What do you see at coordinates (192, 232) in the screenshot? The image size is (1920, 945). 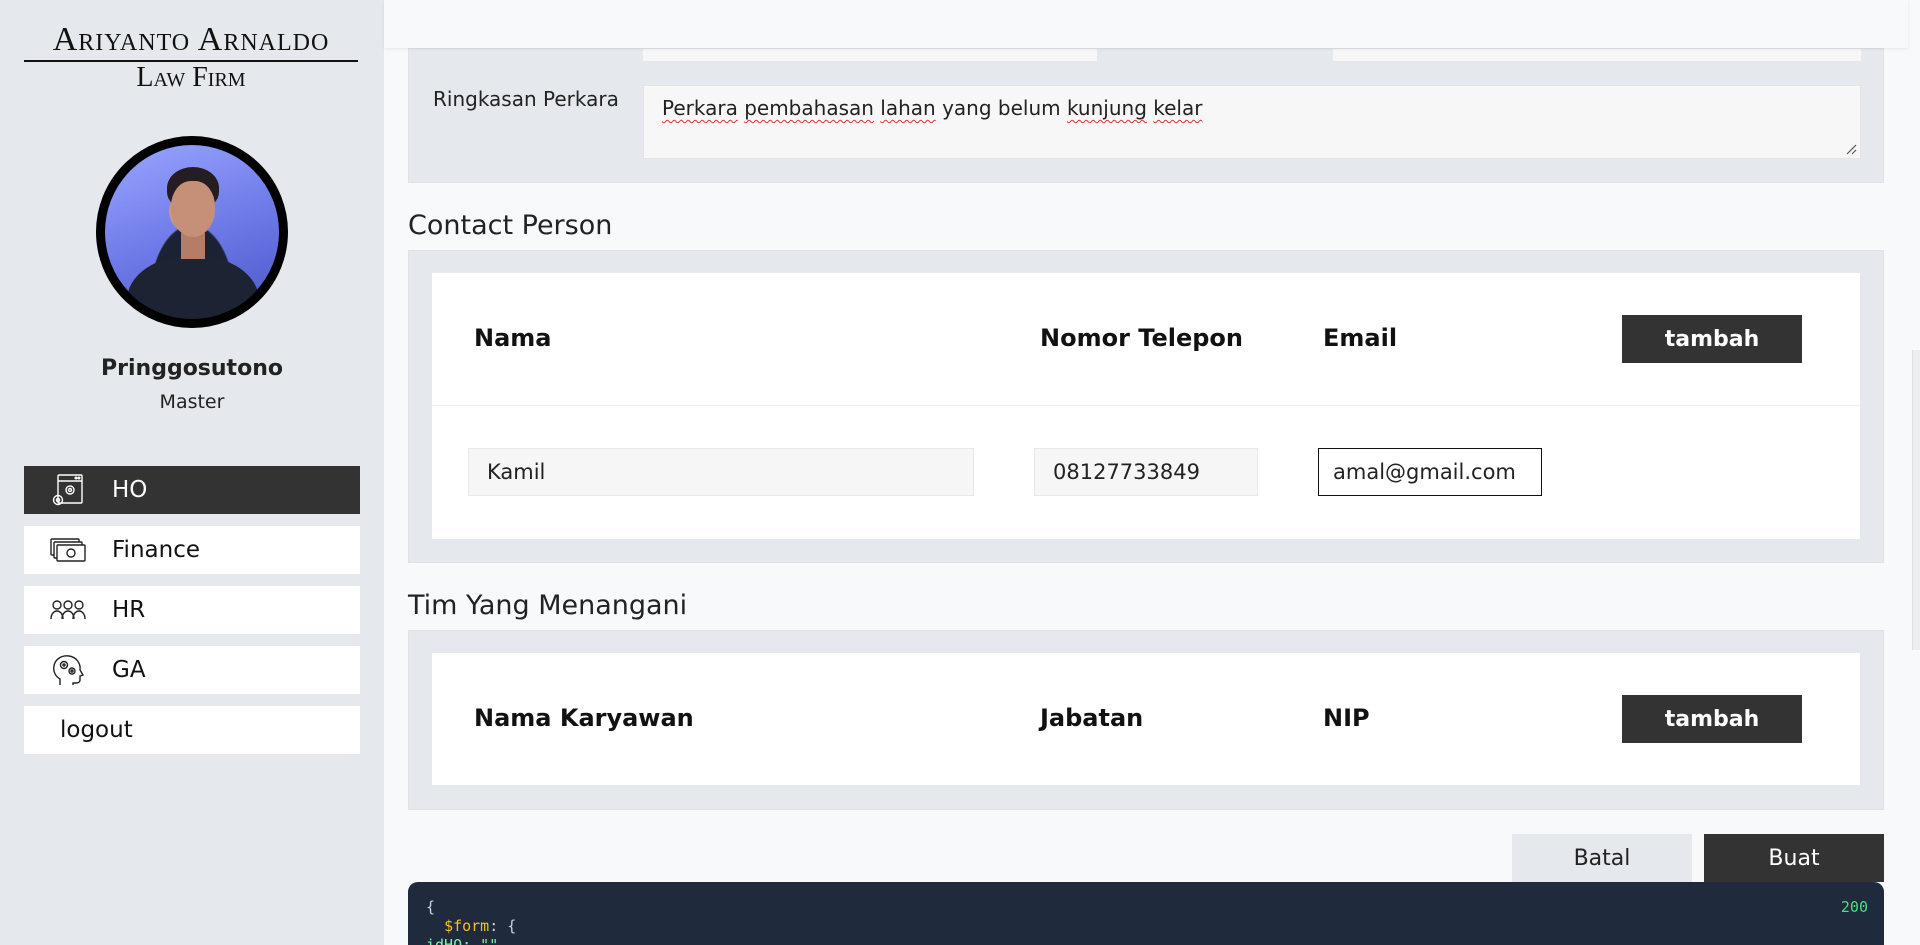 I see `avatar` at bounding box center [192, 232].